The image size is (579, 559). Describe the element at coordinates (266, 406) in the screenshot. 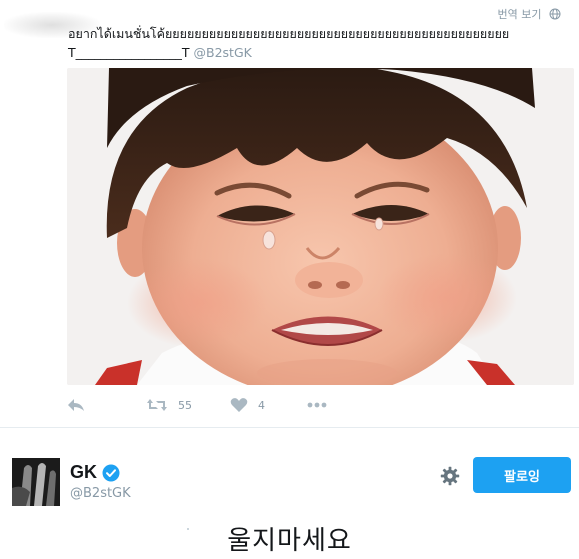

I see `tweet-actions: 55 4` at that location.